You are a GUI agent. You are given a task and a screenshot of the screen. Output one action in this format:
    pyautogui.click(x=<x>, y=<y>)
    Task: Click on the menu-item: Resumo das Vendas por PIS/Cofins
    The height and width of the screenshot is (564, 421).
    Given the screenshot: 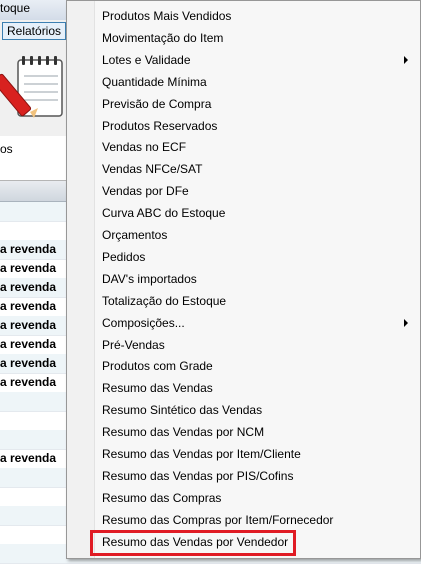 What is the action you would take?
    pyautogui.click(x=252, y=476)
    